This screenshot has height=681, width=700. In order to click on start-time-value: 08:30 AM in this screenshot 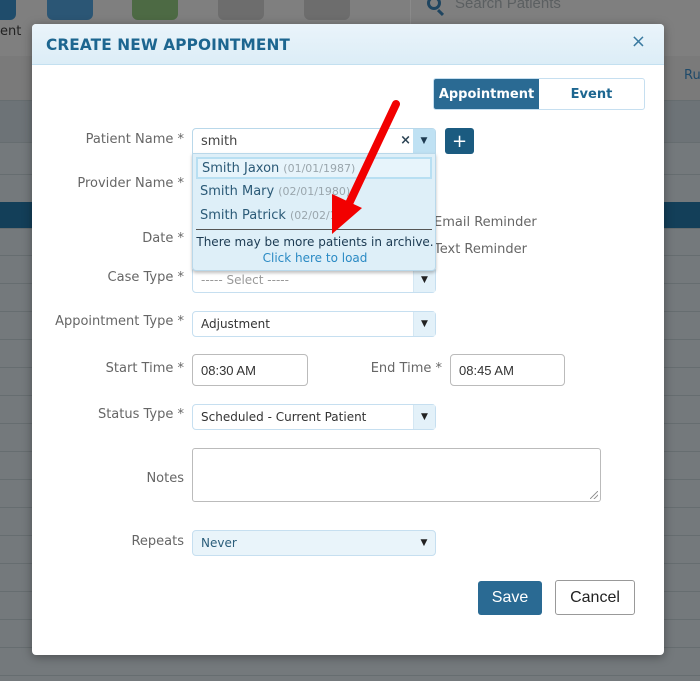, I will do `click(228, 370)`.